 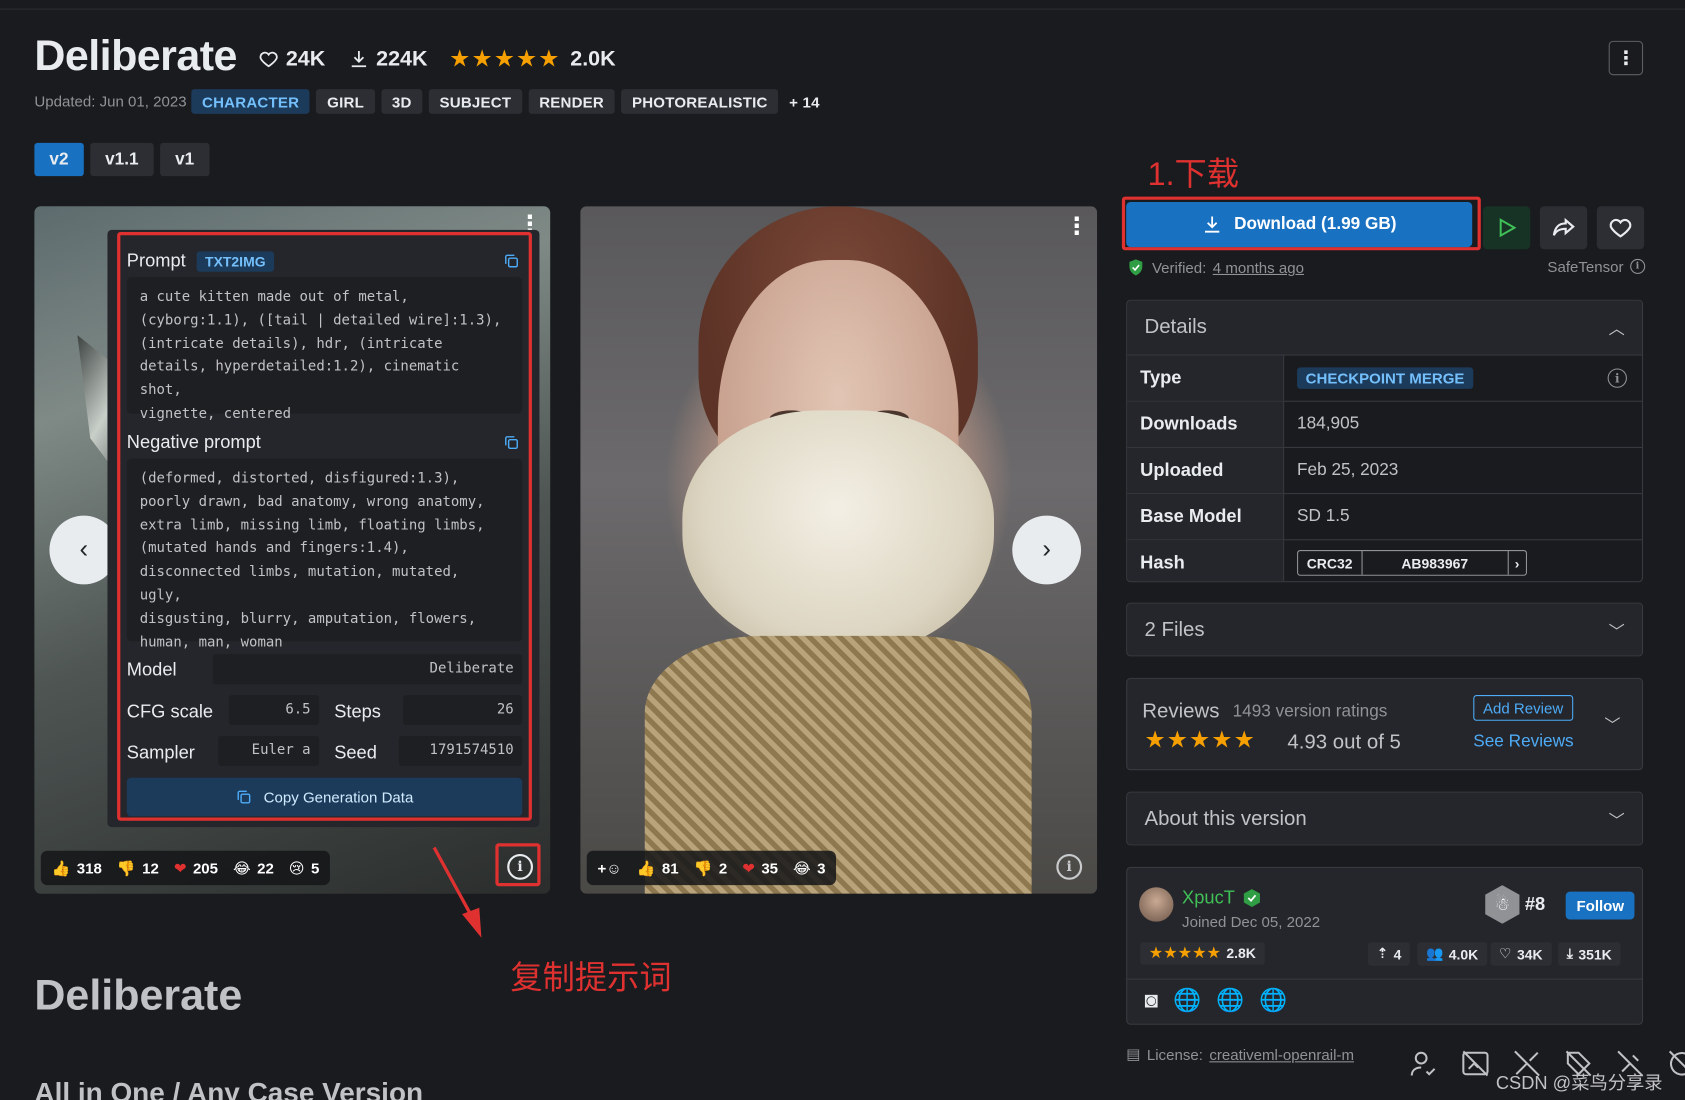 I want to click on heart-reaction: ❤ 205, so click(x=196, y=868).